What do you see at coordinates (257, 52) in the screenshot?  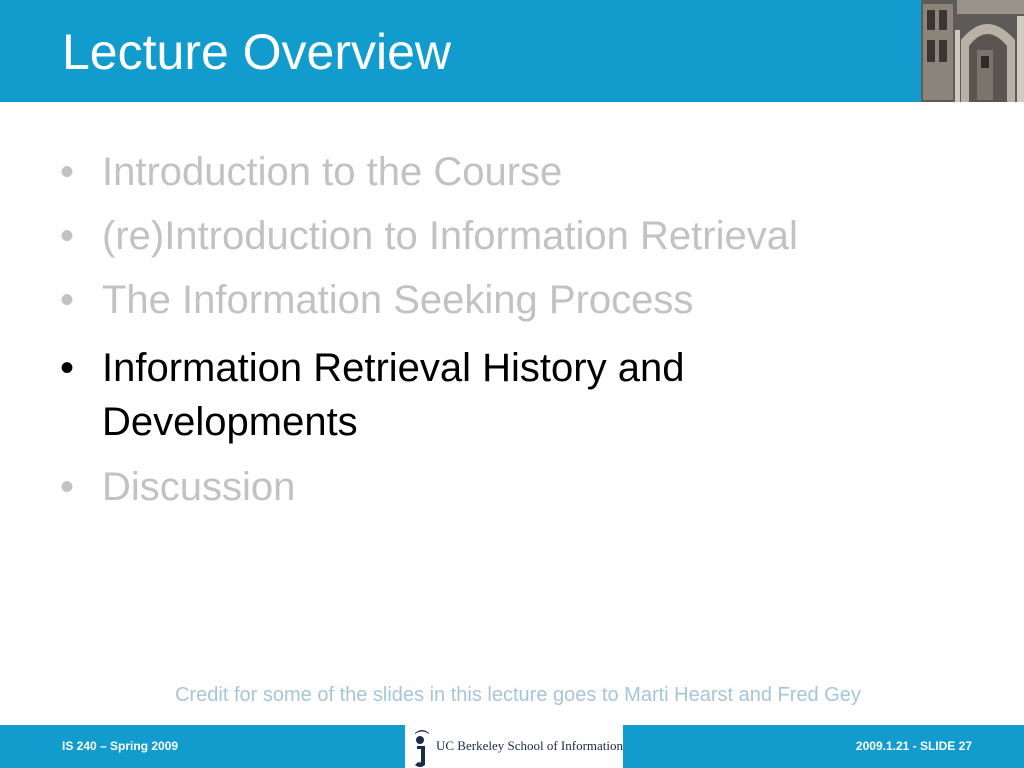 I see `slide-title: Lecture Overview` at bounding box center [257, 52].